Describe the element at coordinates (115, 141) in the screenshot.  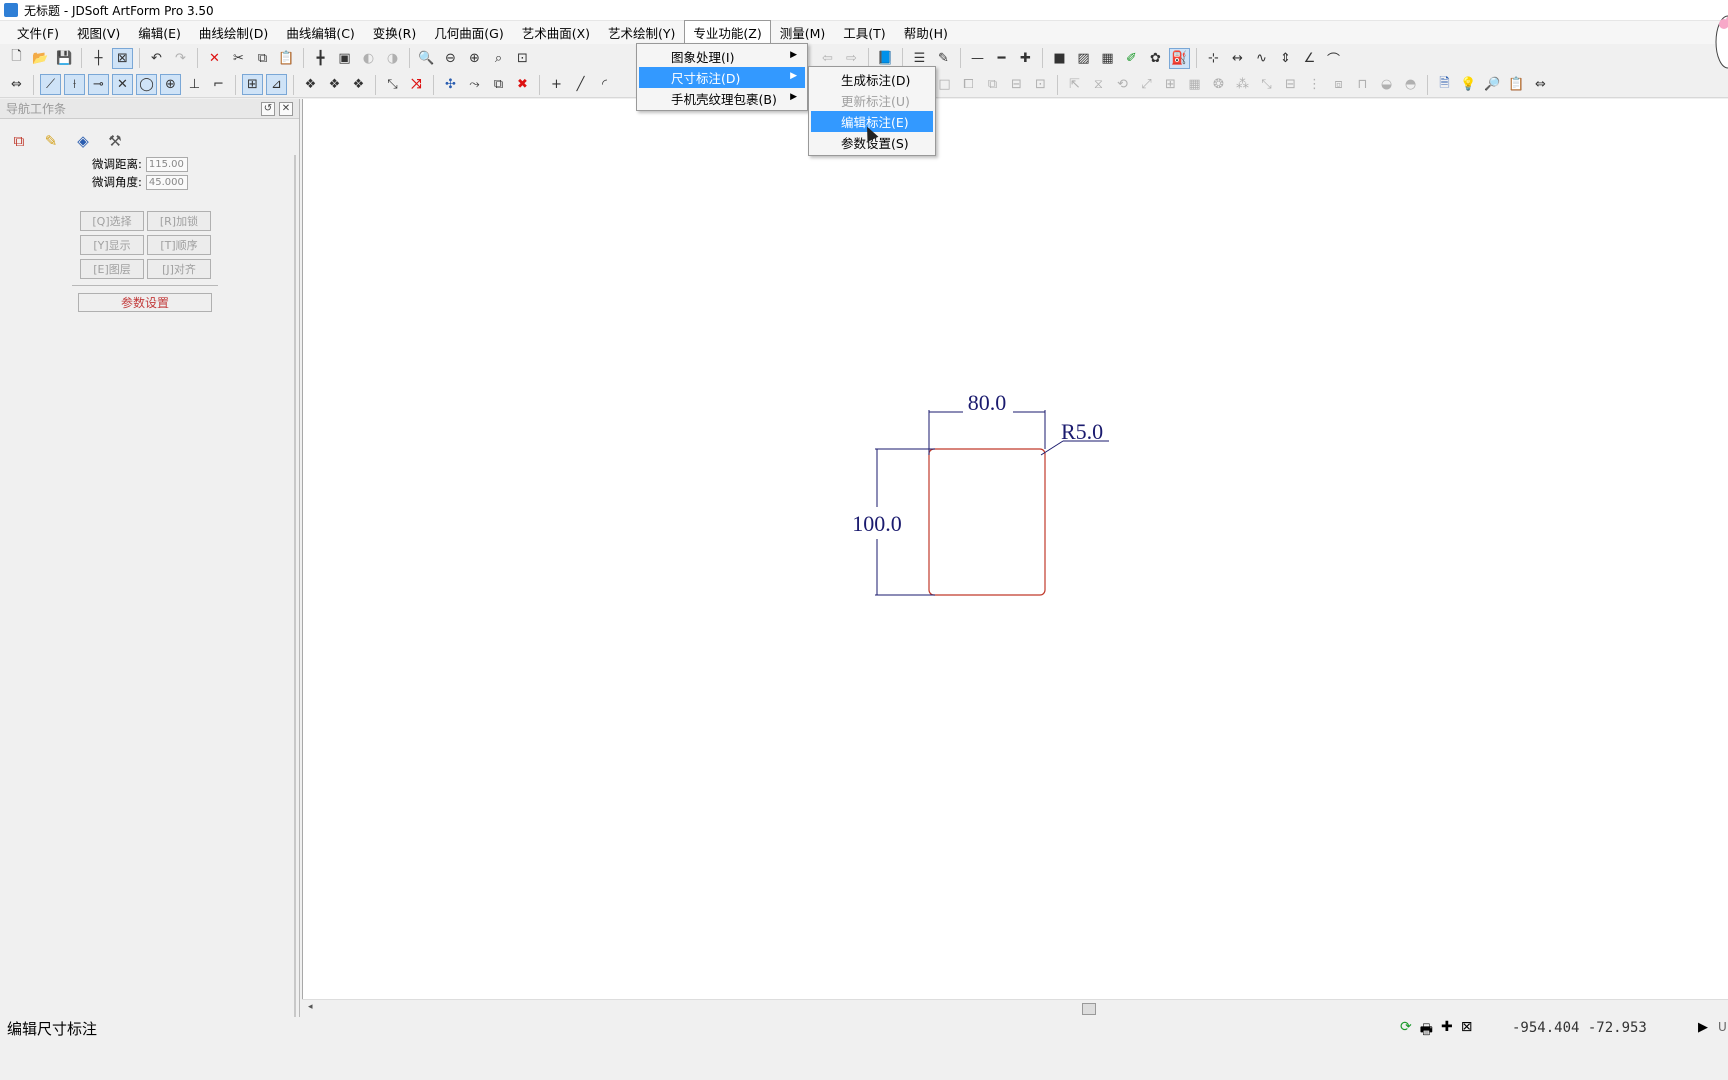
I see `tools-tab-icon: ⚒` at that location.